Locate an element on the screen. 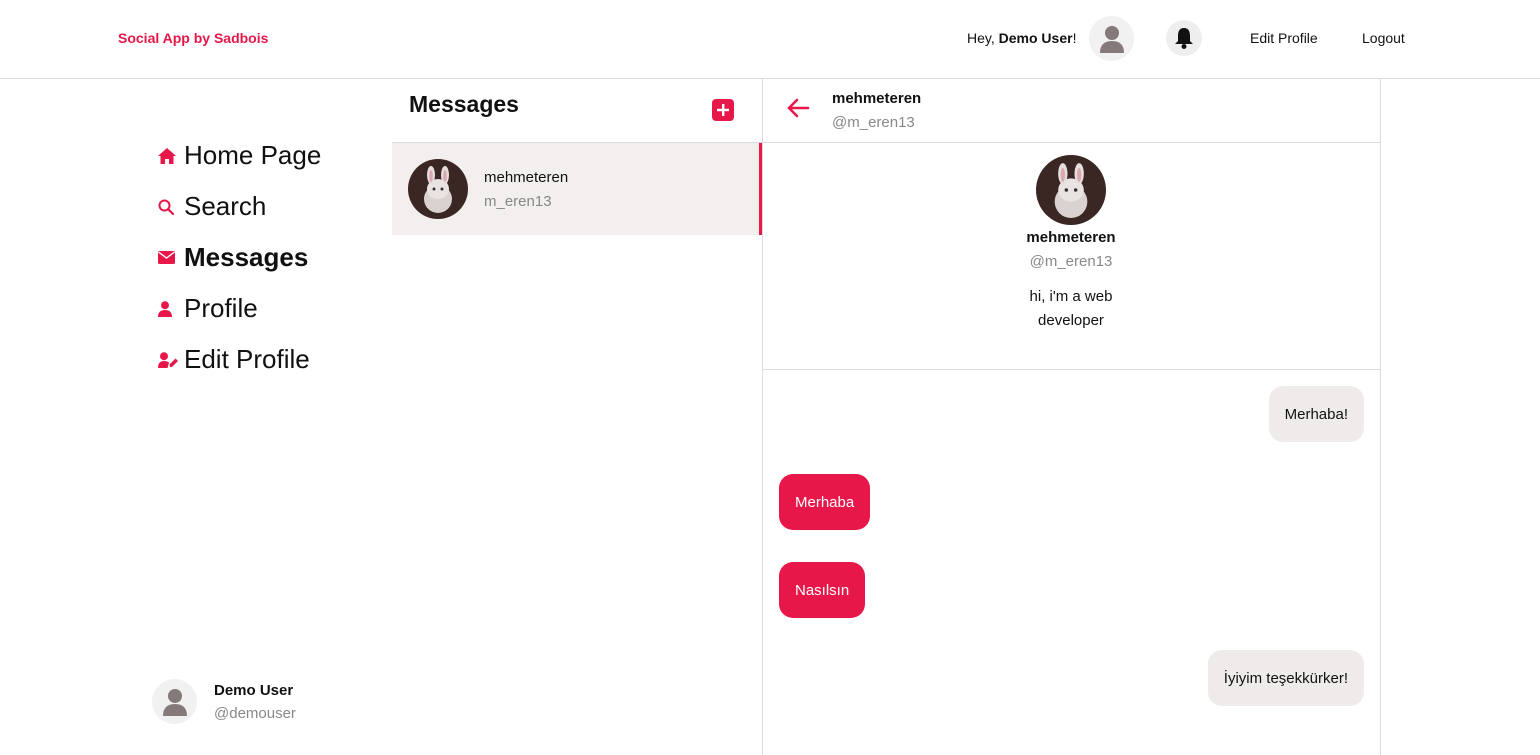 Image resolution: width=1540 pixels, height=755 pixels. bell-icon is located at coordinates (1184, 38).